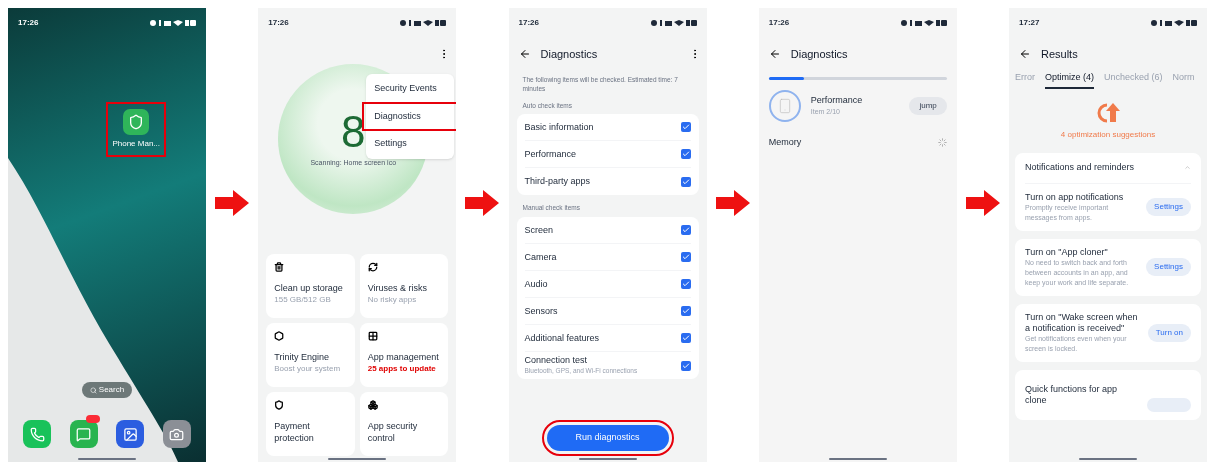 This screenshot has width=1215, height=462. I want to click on card-title: Clean up storage, so click(309, 288).